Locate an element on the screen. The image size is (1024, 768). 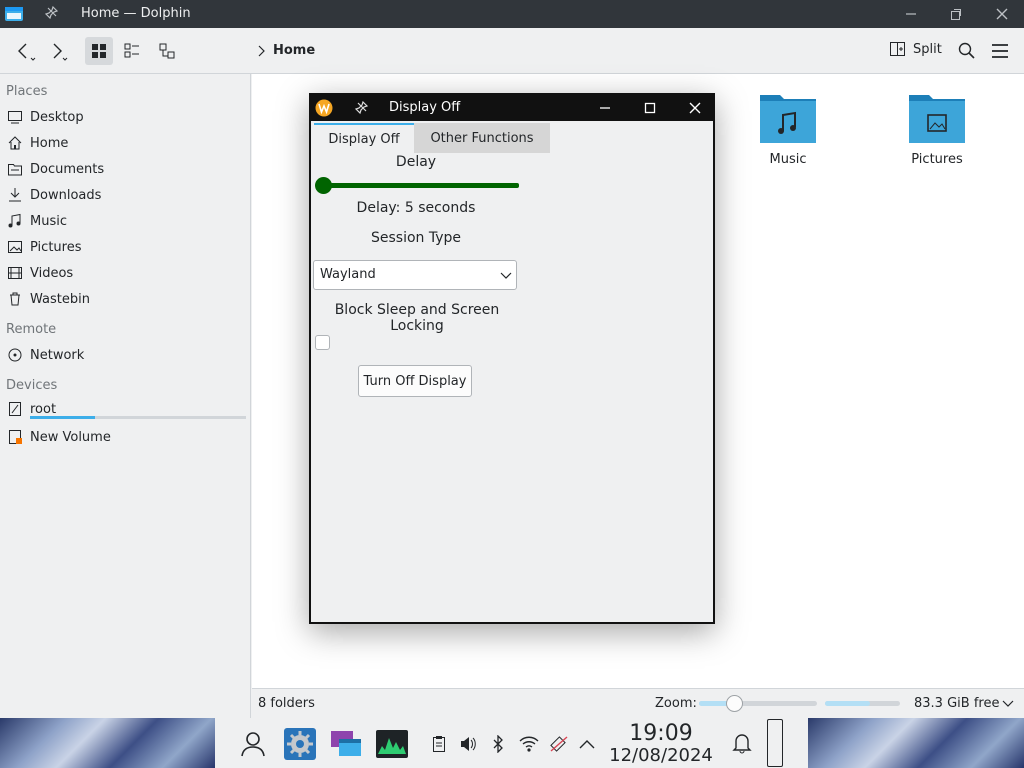
clock-date: 12/08/2024 is located at coordinates (661, 756).